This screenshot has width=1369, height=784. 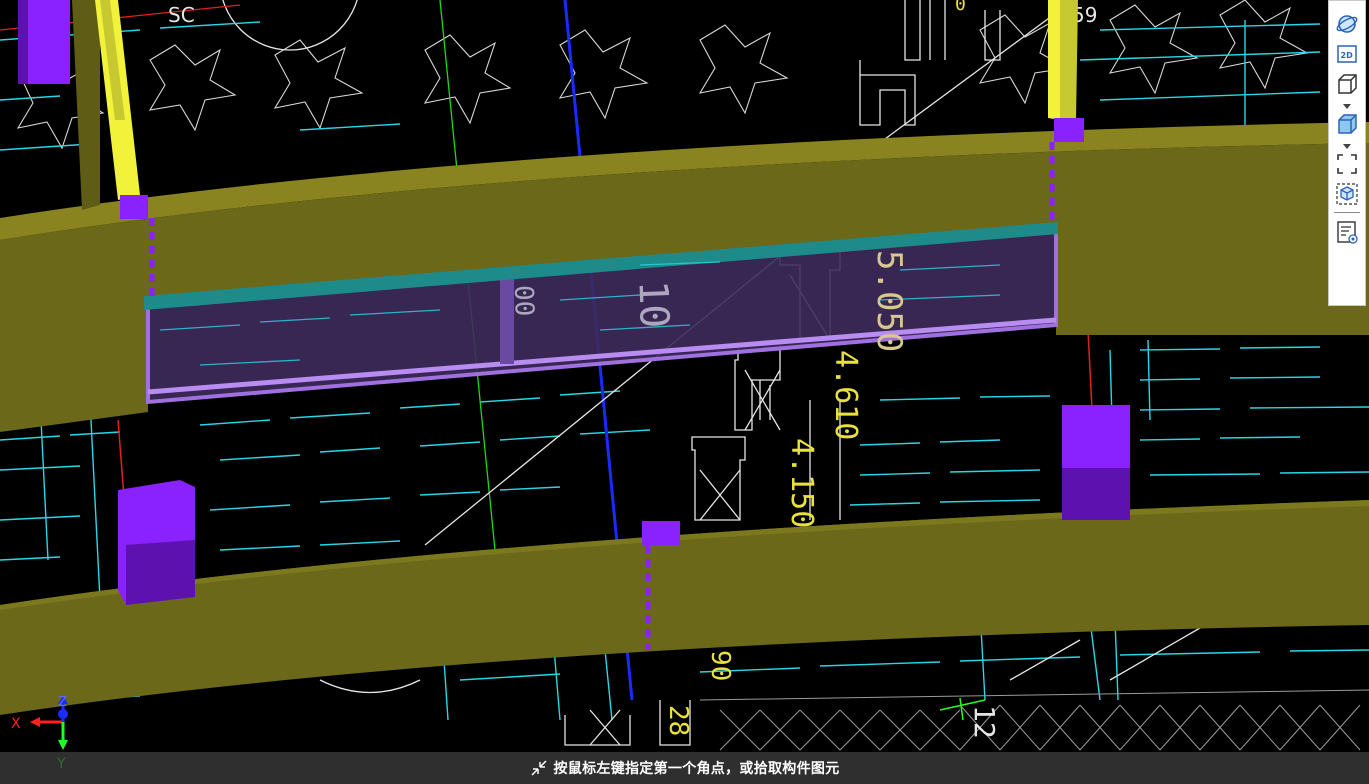 I want to click on view-toolbar: 2D, so click(x=1347, y=153).